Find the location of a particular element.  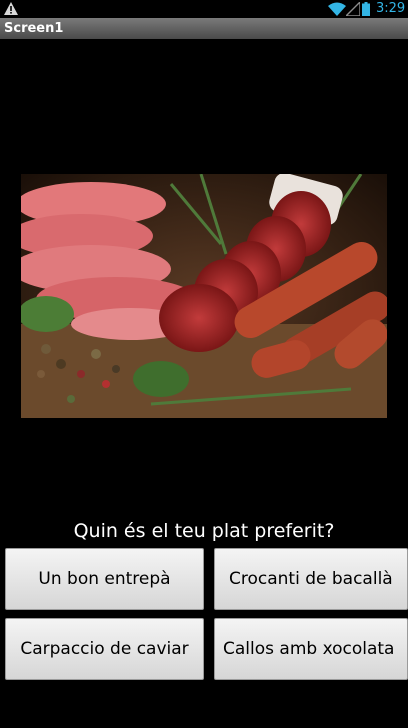

option-button-3: Carpaccio de caviar is located at coordinates (104, 649).